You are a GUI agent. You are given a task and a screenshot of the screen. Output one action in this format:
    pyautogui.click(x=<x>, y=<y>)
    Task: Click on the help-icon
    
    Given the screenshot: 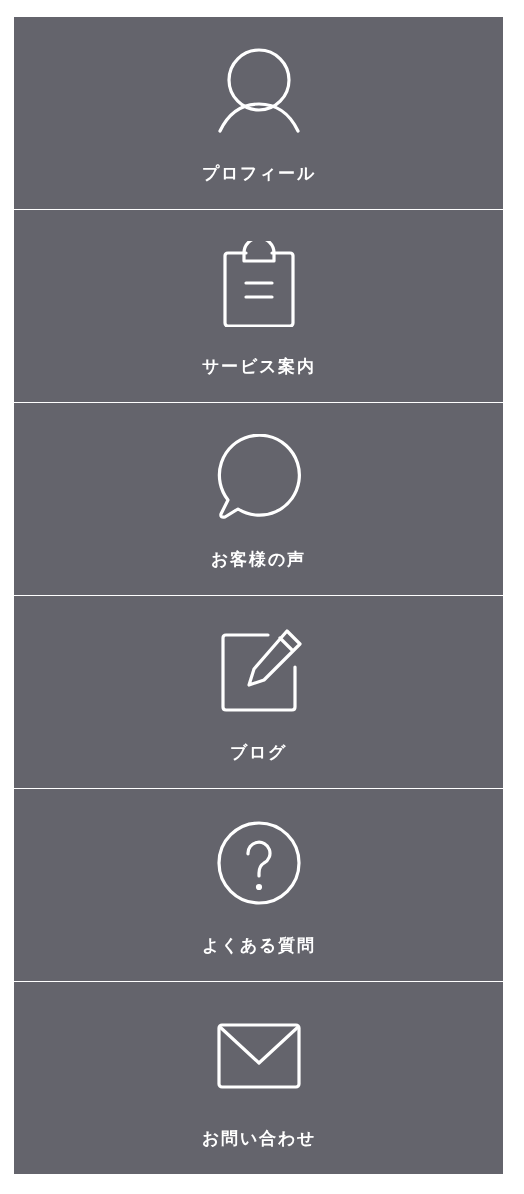 What is the action you would take?
    pyautogui.click(x=258, y=863)
    